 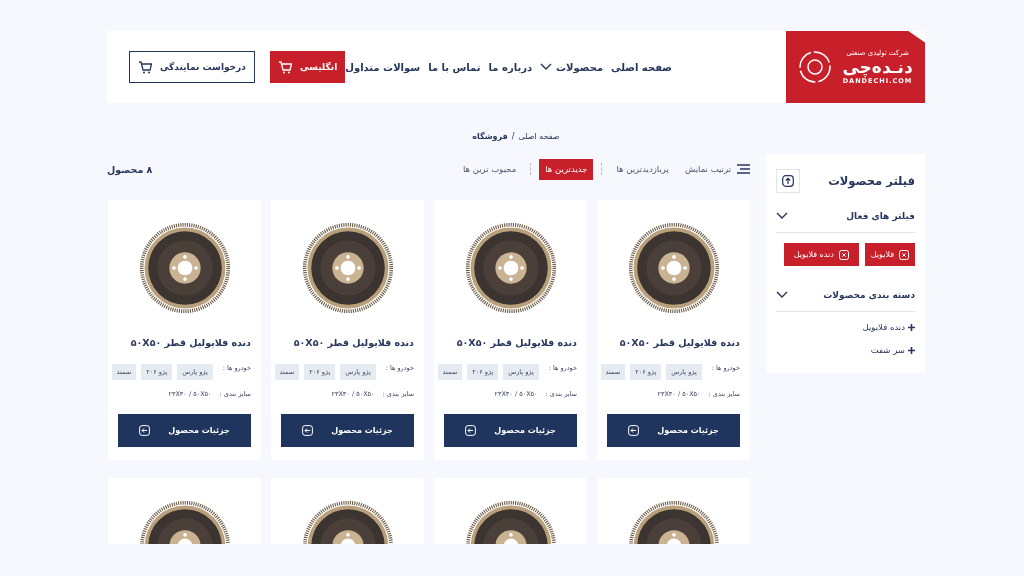 I want to click on product-count: ۸ محصول, so click(x=130, y=169).